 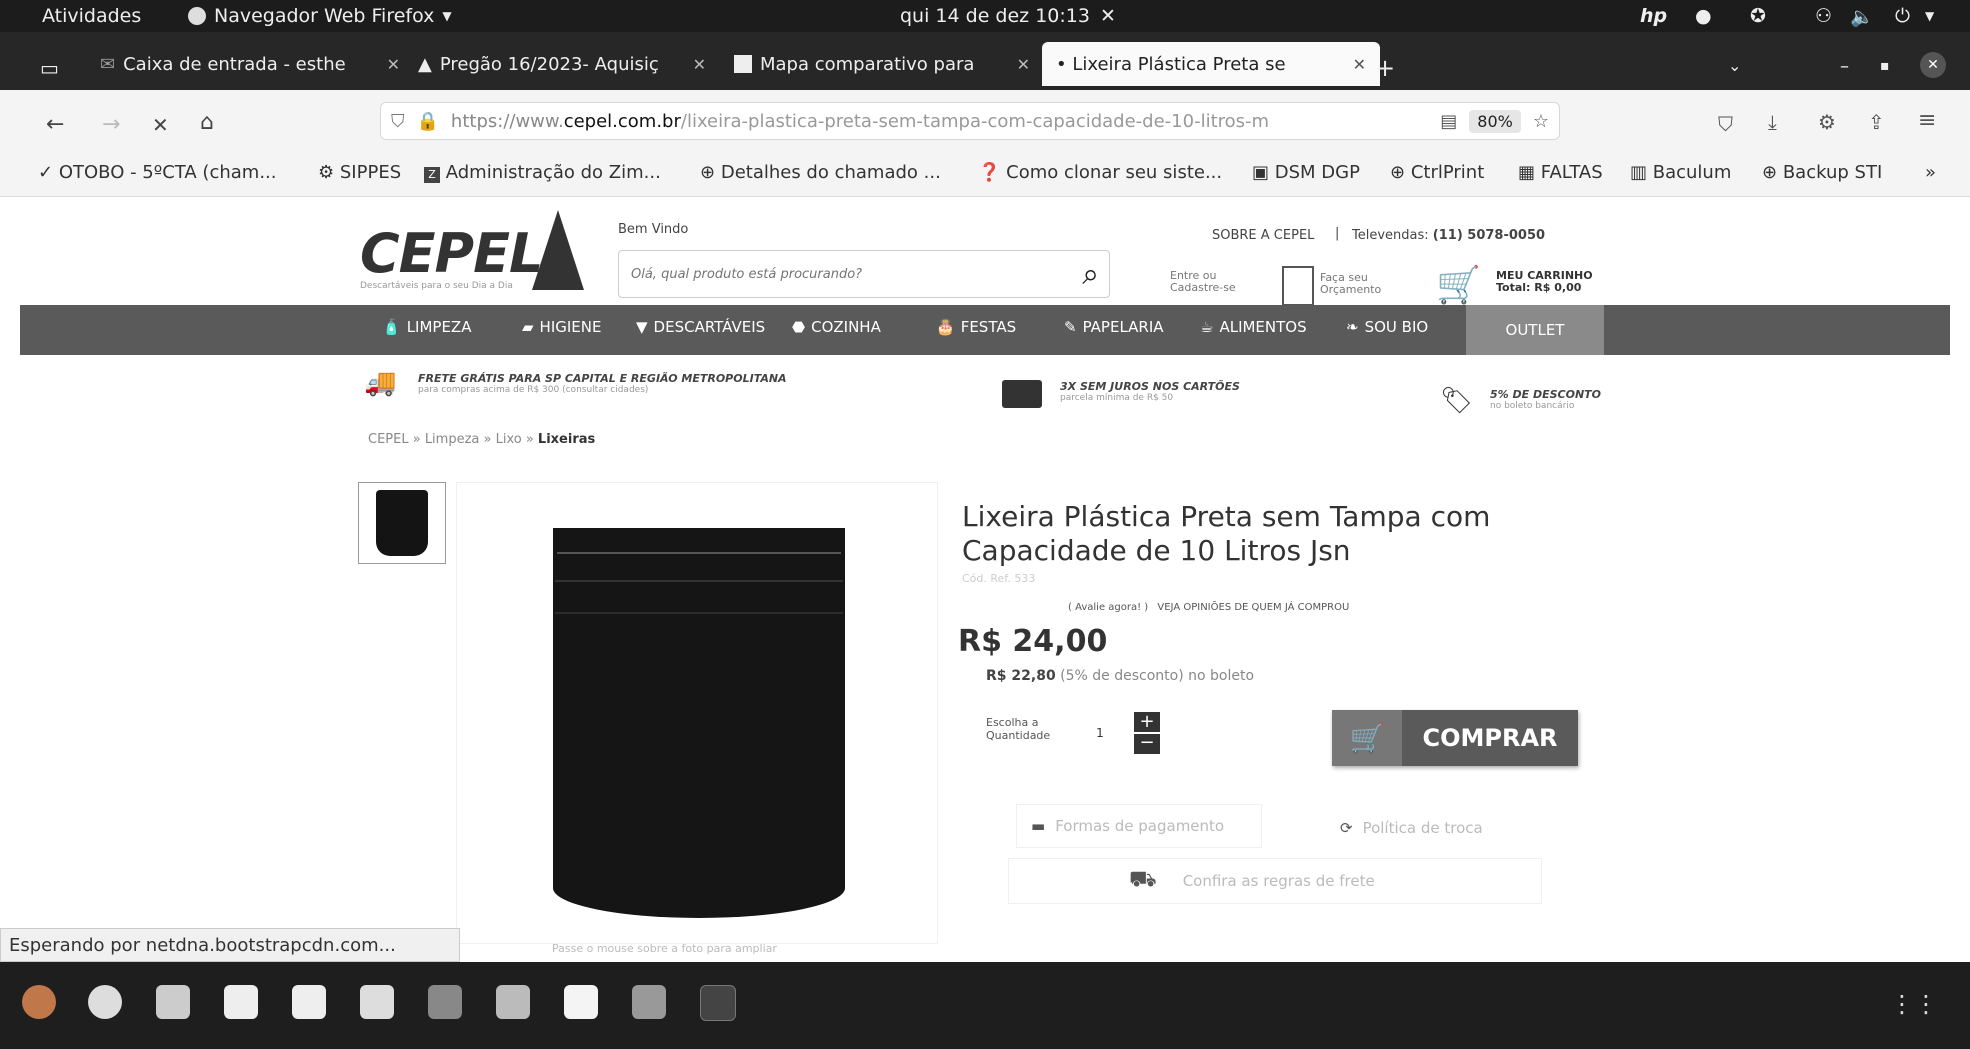 I want to click on pdf-dock-icon, so click(x=377, y=1002).